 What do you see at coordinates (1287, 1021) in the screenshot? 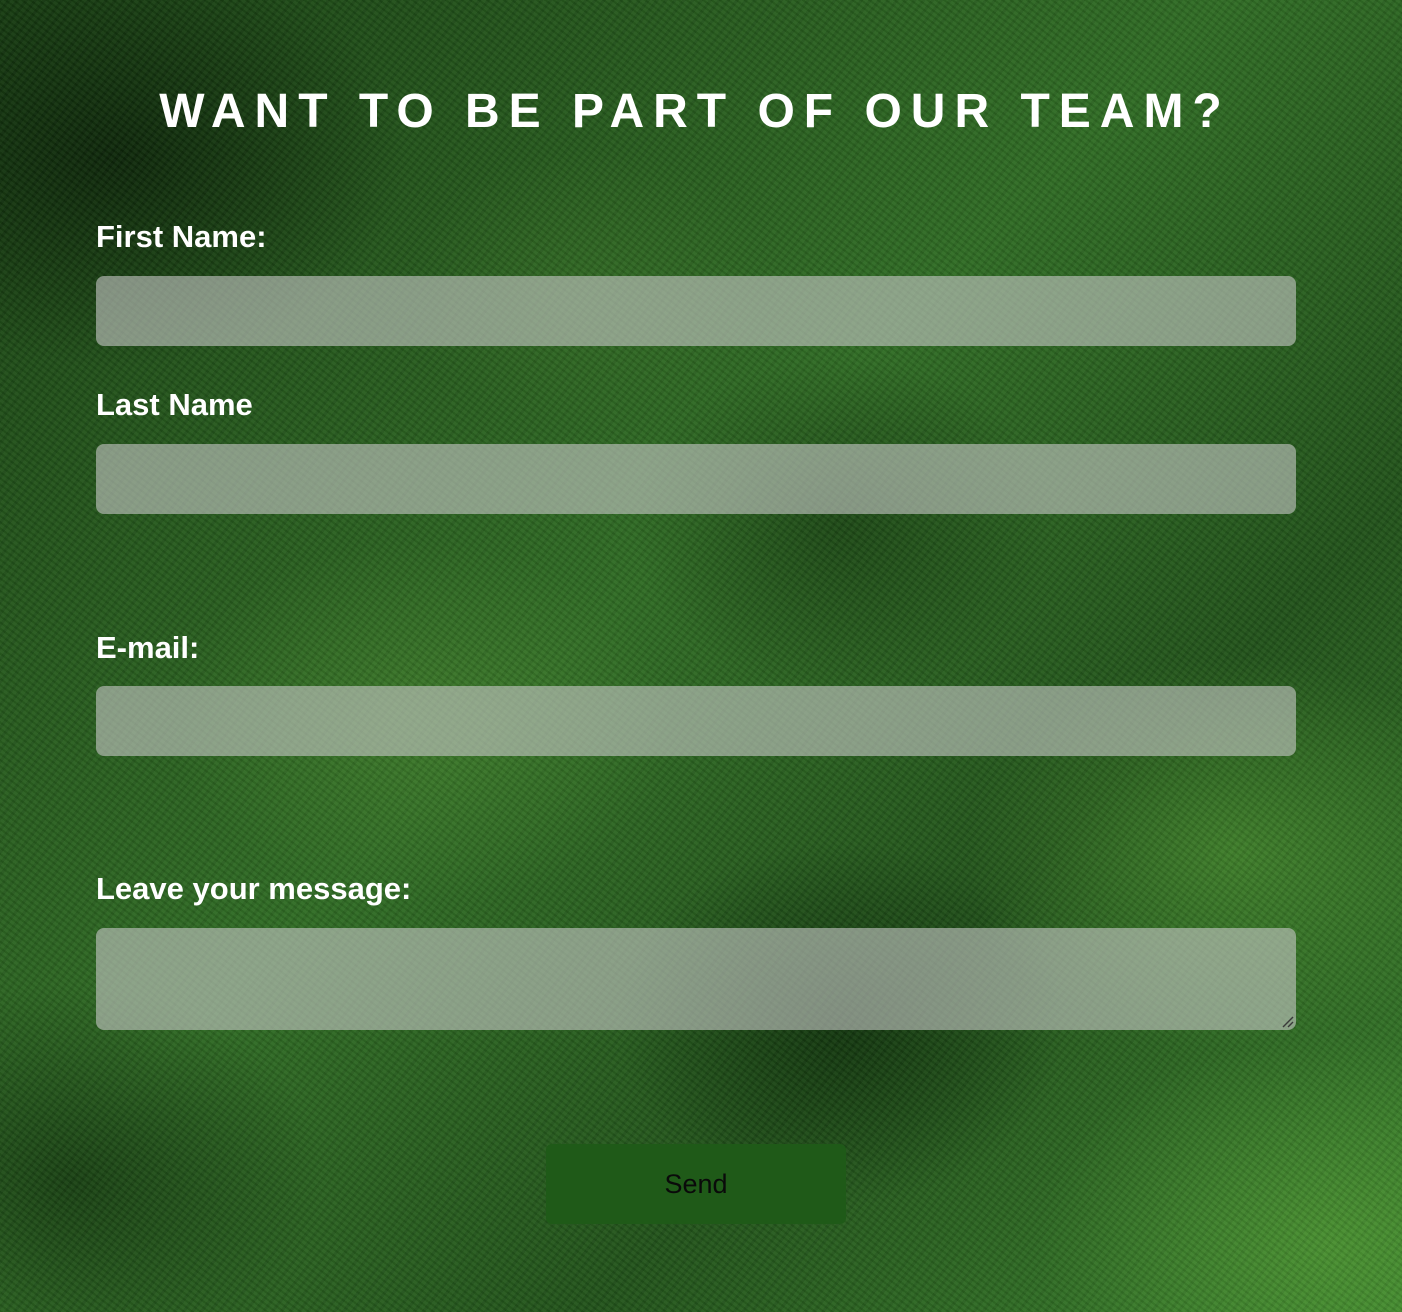
I see `resize-grip-icon` at bounding box center [1287, 1021].